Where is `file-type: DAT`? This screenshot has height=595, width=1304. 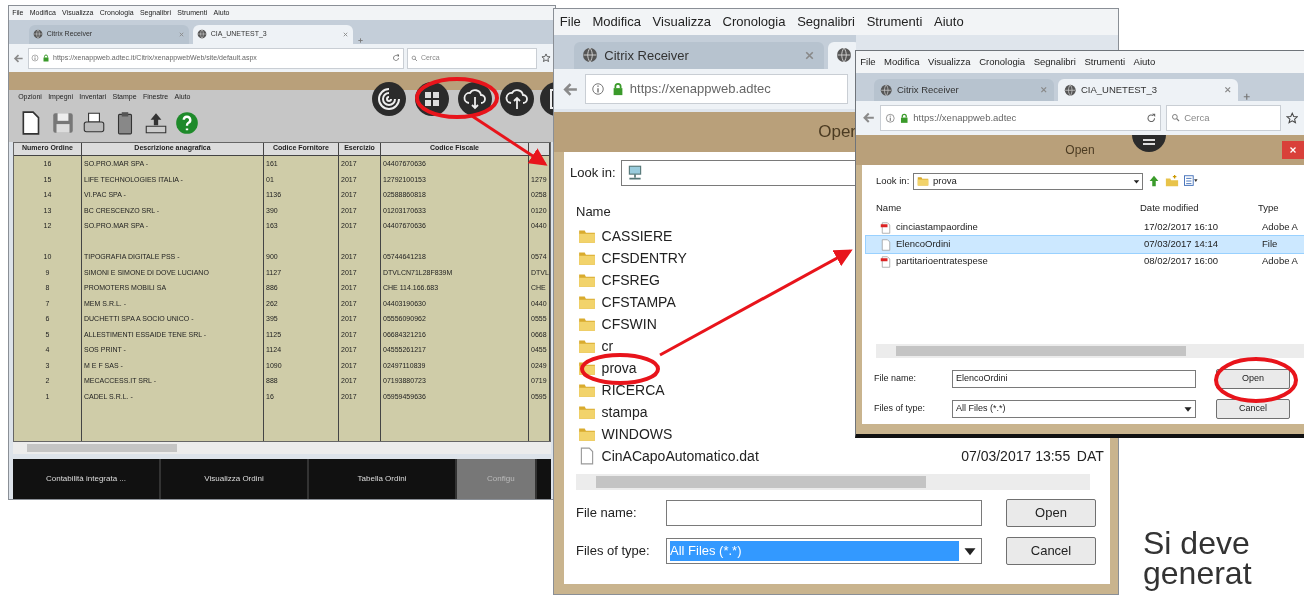
file-type: DAT is located at coordinates (1090, 456).